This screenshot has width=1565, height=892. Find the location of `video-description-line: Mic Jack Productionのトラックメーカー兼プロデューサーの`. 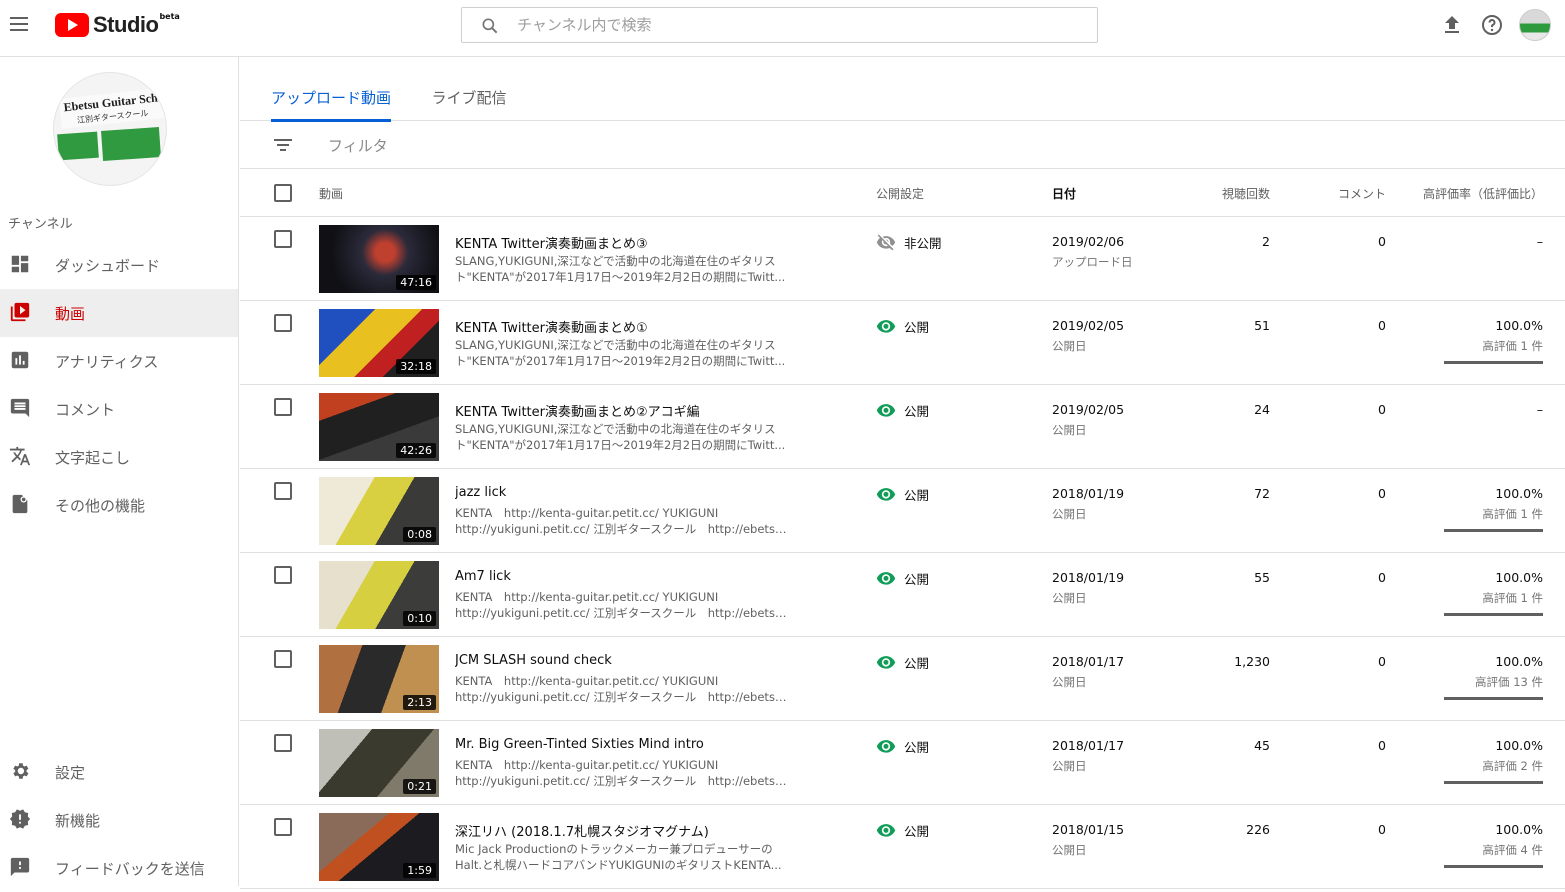

video-description-line: Mic Jack Productionのトラックメーカー兼プロデューサーの is located at coordinates (614, 849).